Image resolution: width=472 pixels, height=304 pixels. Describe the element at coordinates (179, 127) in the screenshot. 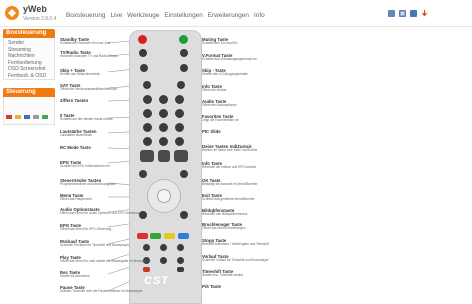

I see `digit-9-button` at that location.